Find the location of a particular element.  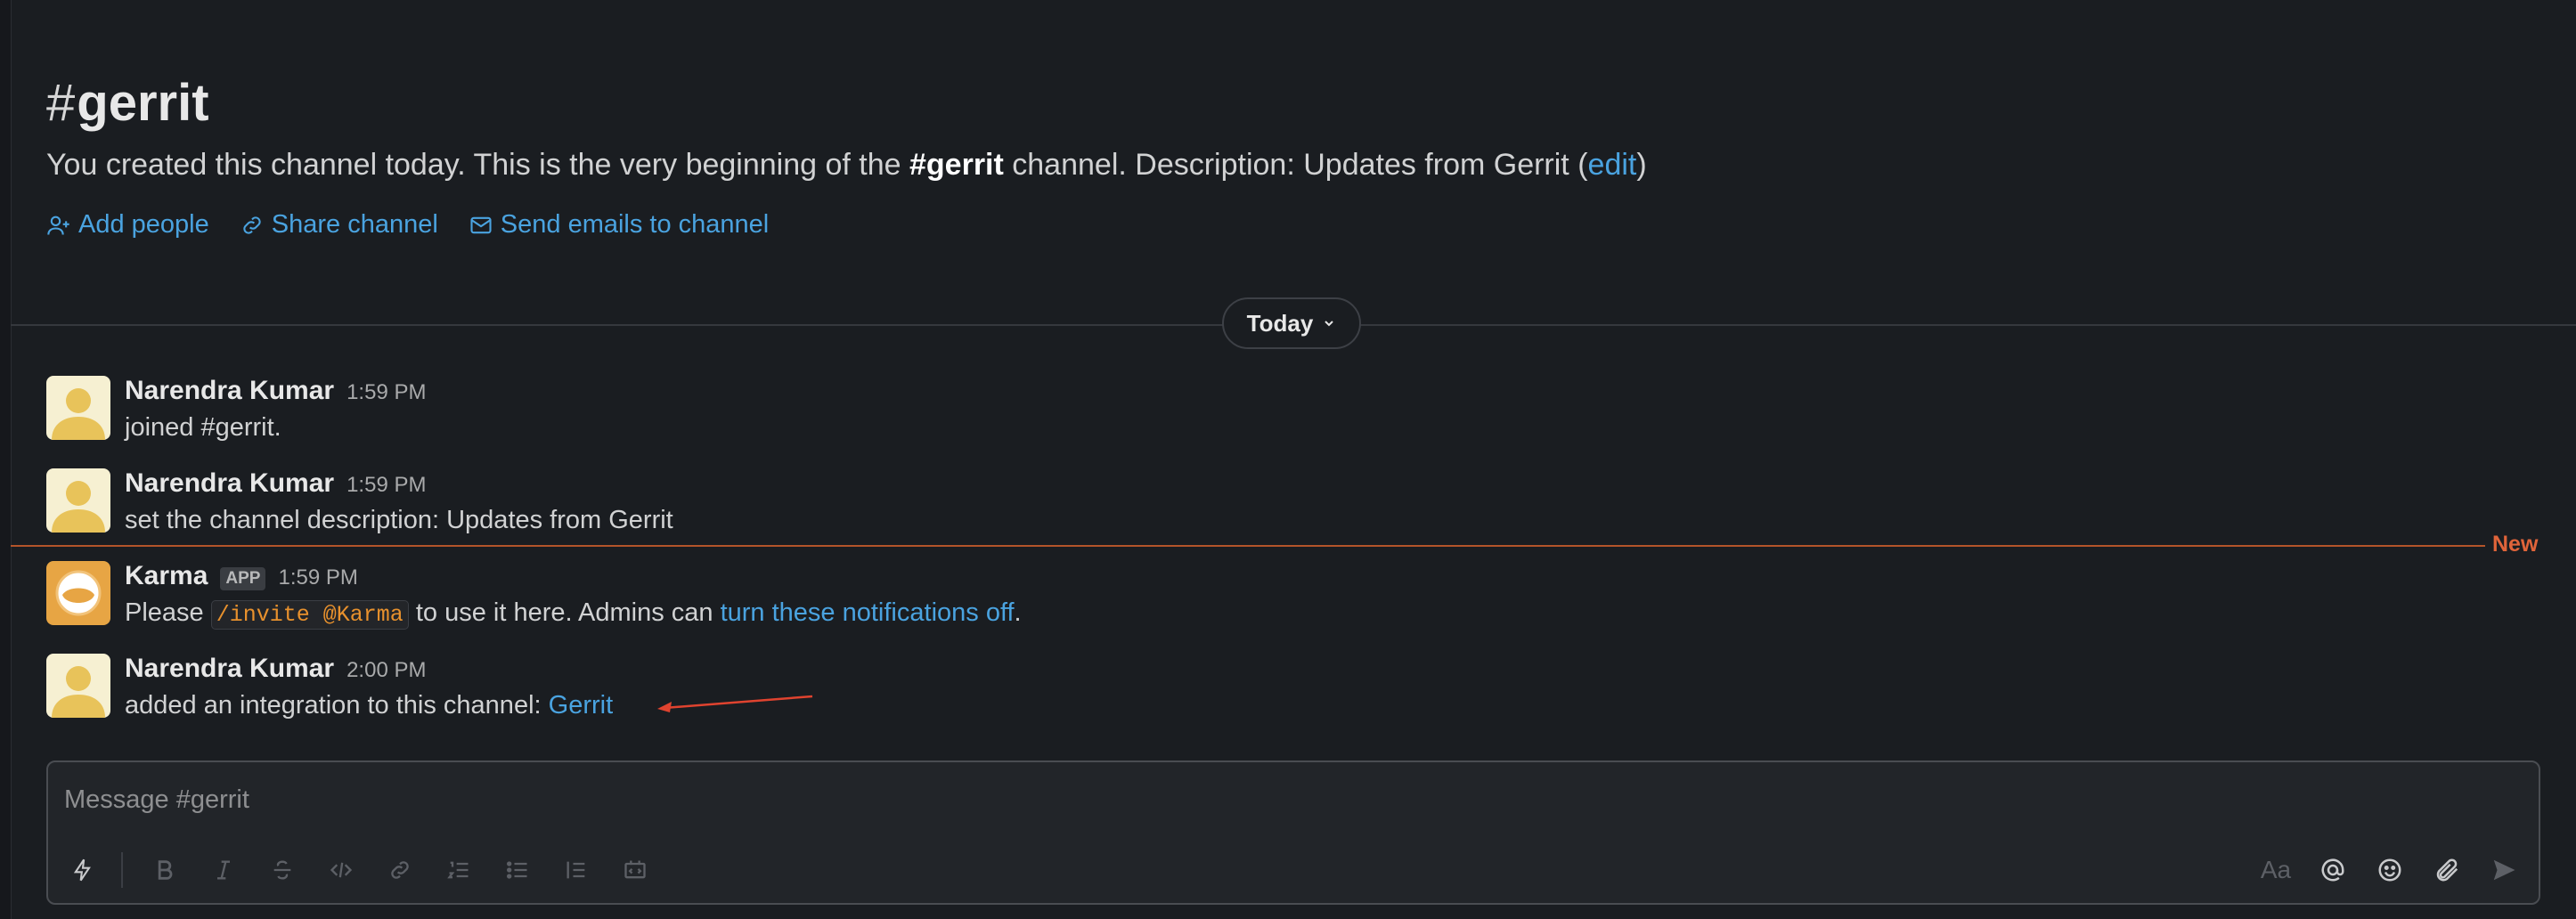

italic-button is located at coordinates (224, 871).